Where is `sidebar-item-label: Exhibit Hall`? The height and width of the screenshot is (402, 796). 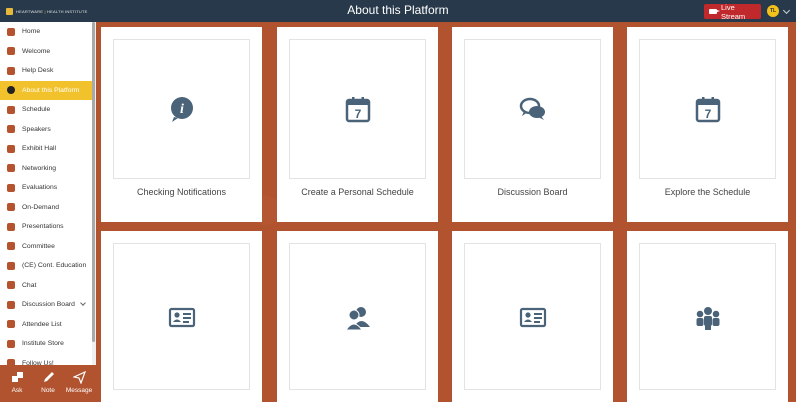 sidebar-item-label: Exhibit Hall is located at coordinates (39, 149).